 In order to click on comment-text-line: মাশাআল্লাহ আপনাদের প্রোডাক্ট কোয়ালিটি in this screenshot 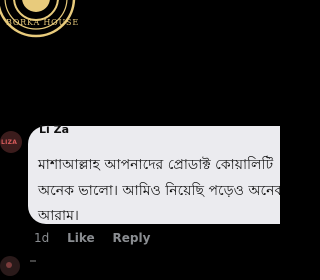, I will do `click(156, 165)`.